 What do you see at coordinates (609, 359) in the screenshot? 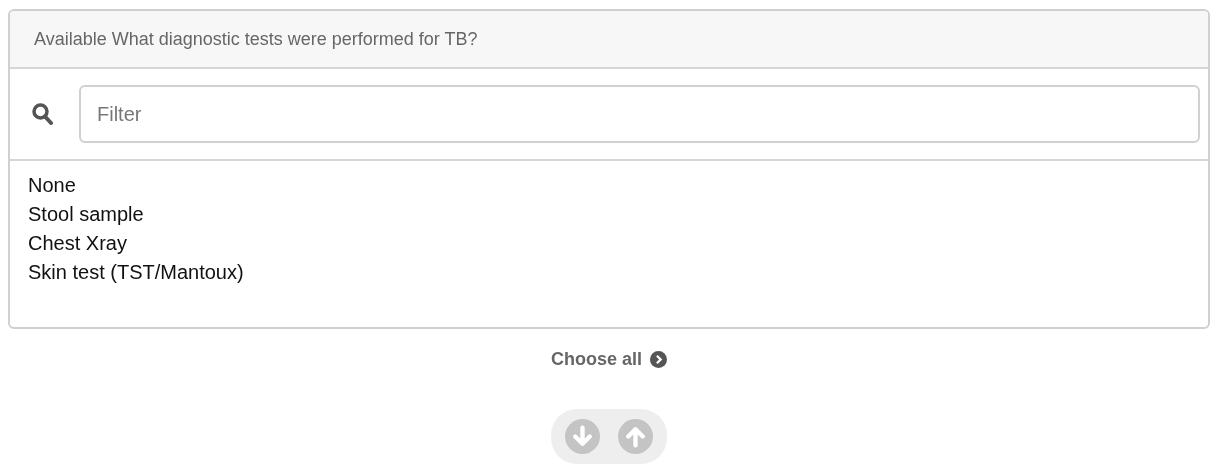
I see `choose-all-button: Choose all` at bounding box center [609, 359].